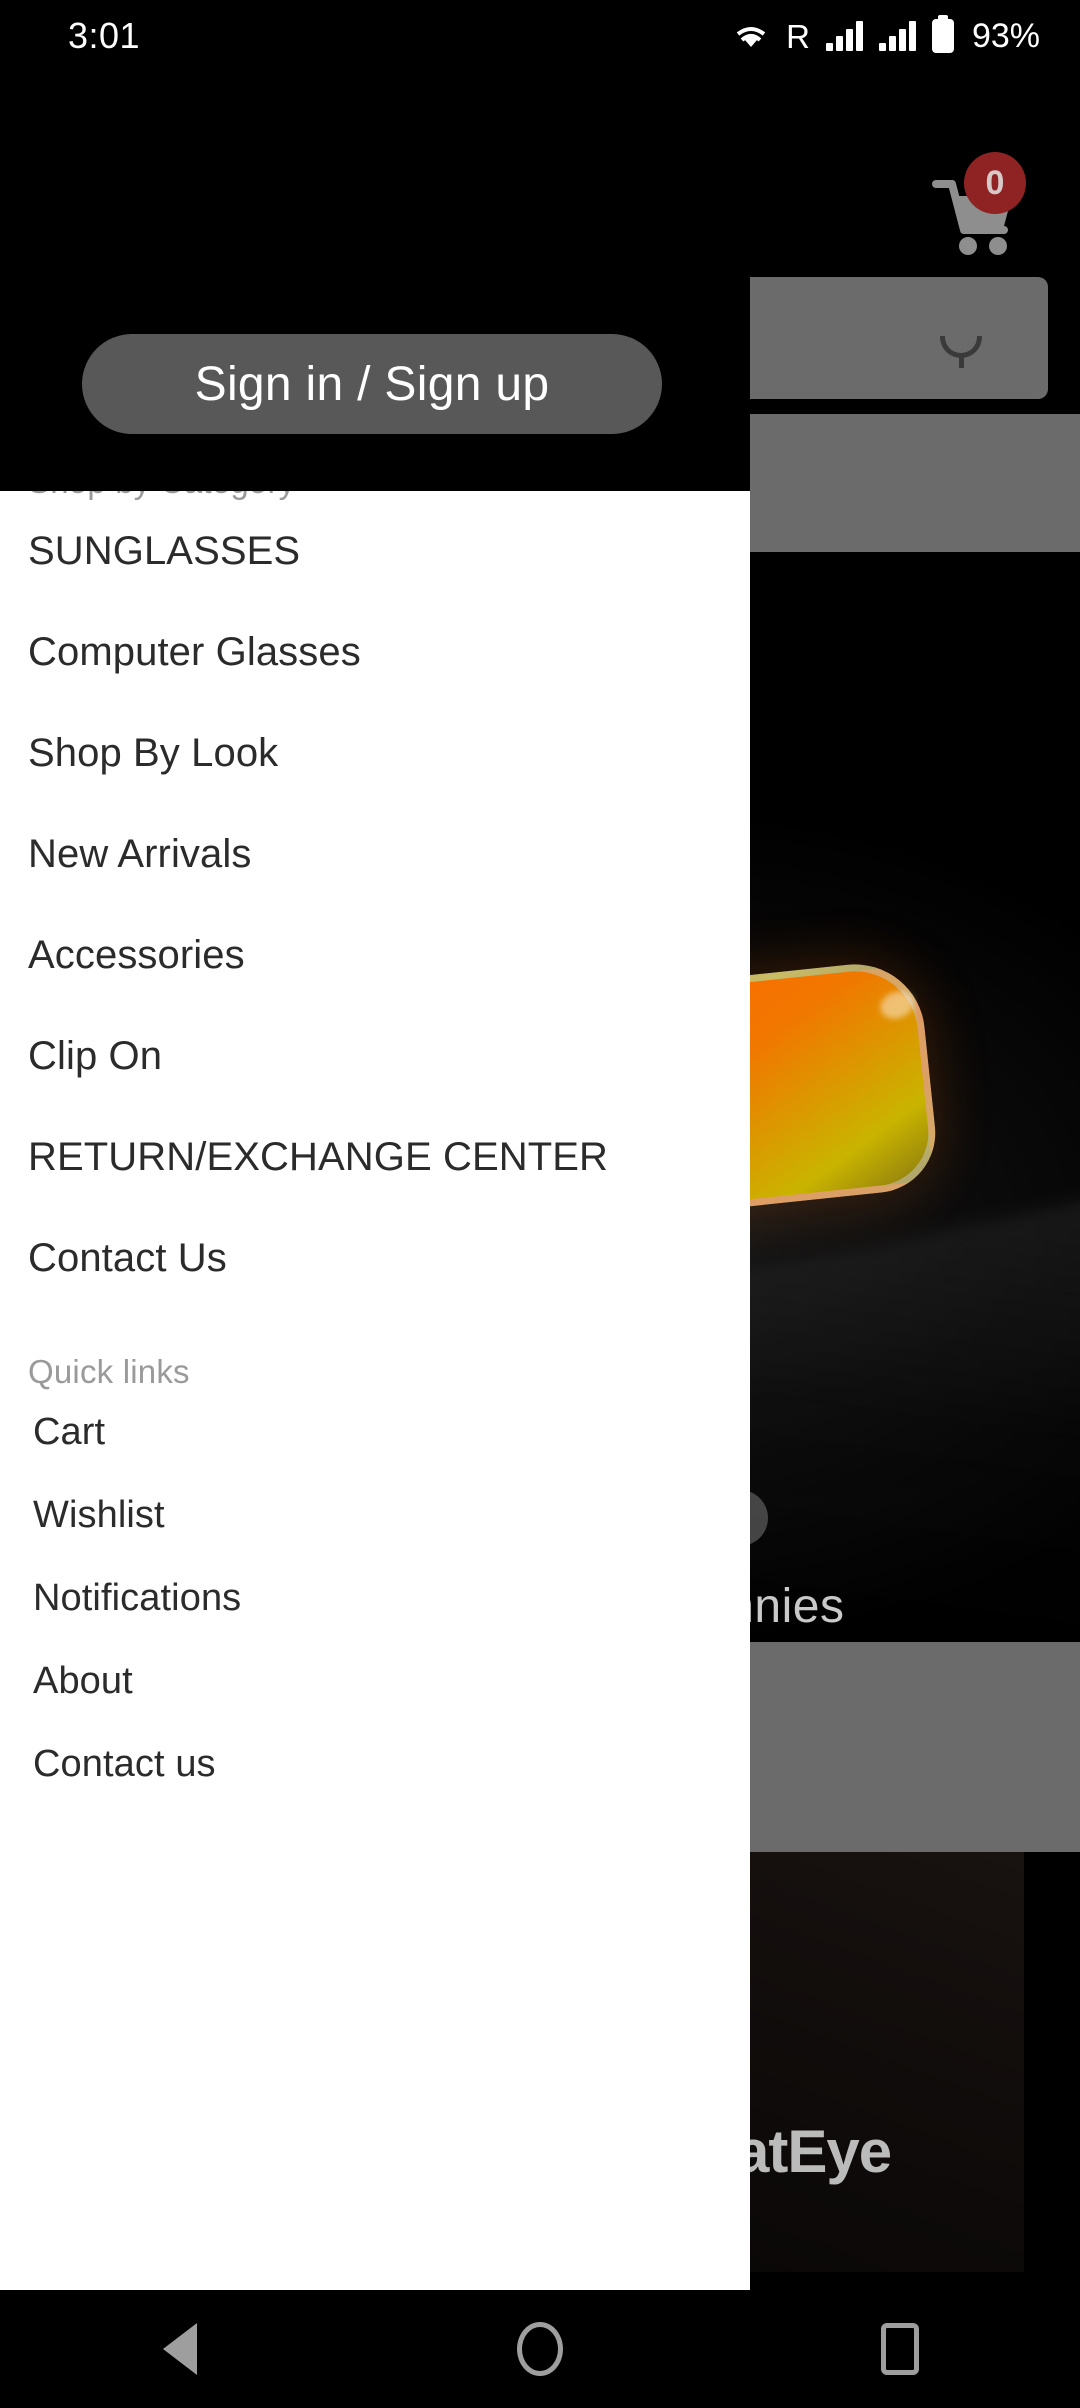 The image size is (1080, 2408). Describe the element at coordinates (104, 35) in the screenshot. I see `status-time: 3:01` at that location.